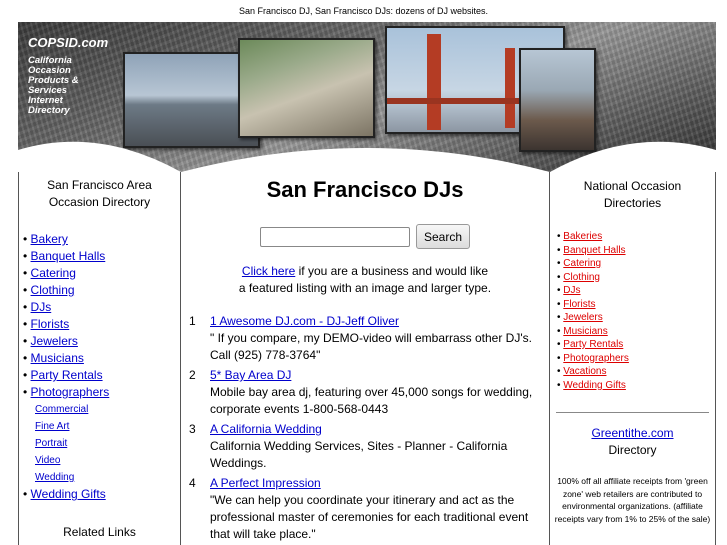 This screenshot has width=727, height=545. What do you see at coordinates (54, 477) in the screenshot?
I see `link-wedding: Wedding` at bounding box center [54, 477].